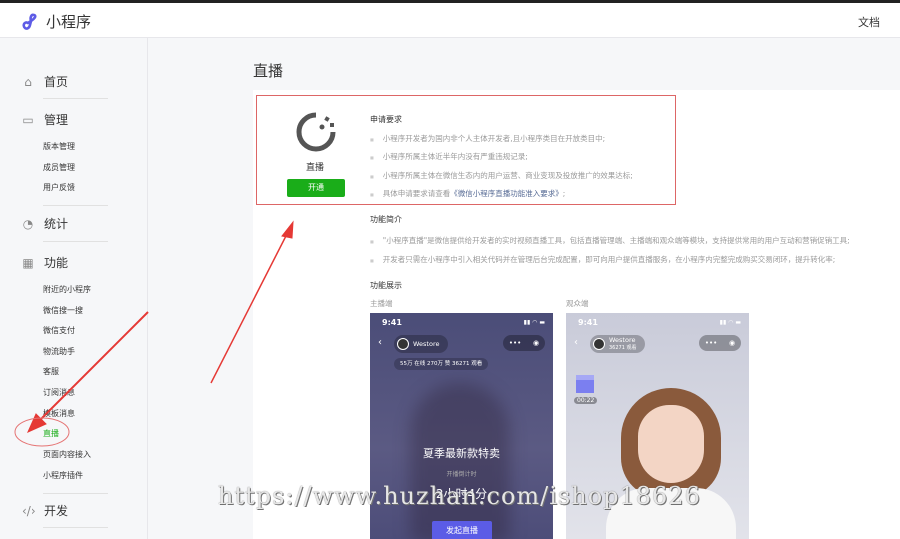 The image size is (900, 539). Describe the element at coordinates (154, 333) in the screenshot. I see `annotation-overlay` at that location.